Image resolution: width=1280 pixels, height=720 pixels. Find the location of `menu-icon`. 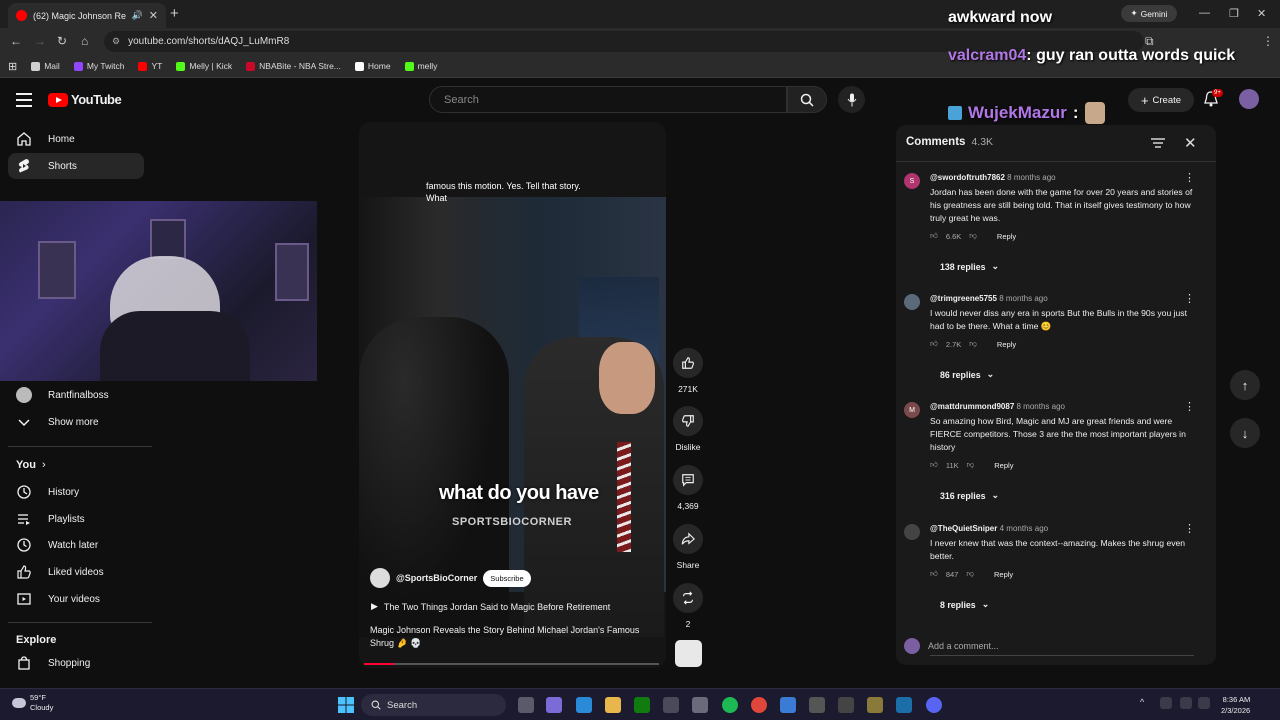

menu-icon is located at coordinates (24, 102).